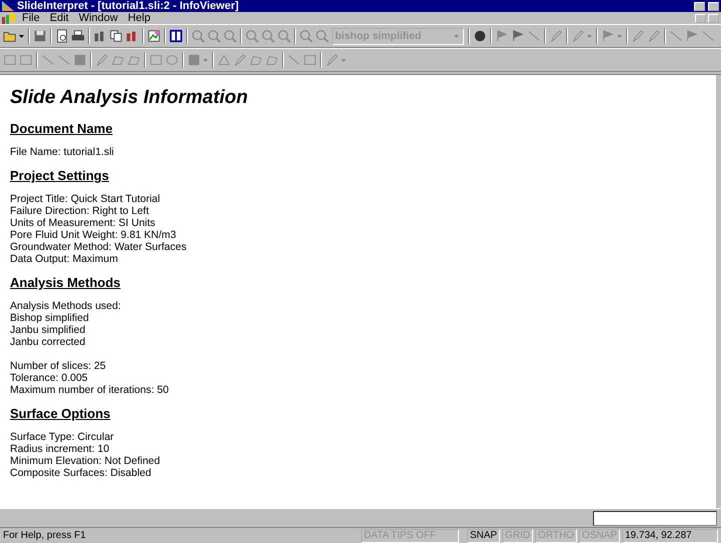  Describe the element at coordinates (64, 259) in the screenshot. I see `info-line: Data Output: Maximum` at that location.